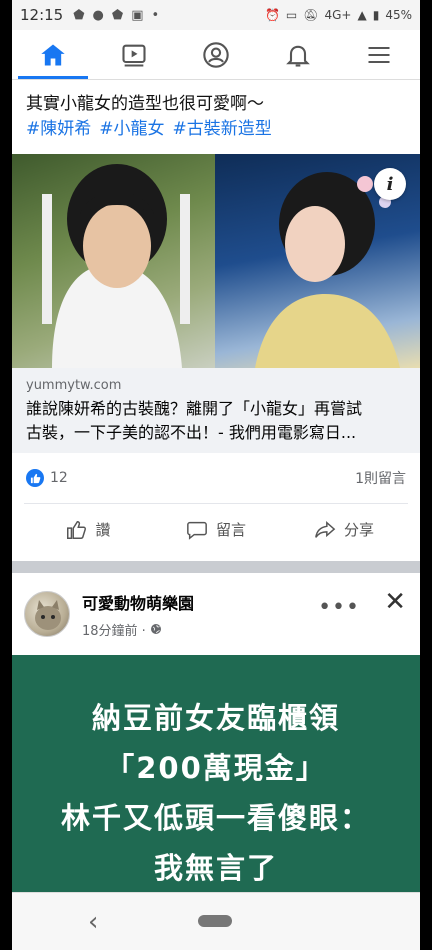 This screenshot has height=950, width=432. Describe the element at coordinates (58, 129) in the screenshot. I see `hashtag: #陳妍希` at that location.